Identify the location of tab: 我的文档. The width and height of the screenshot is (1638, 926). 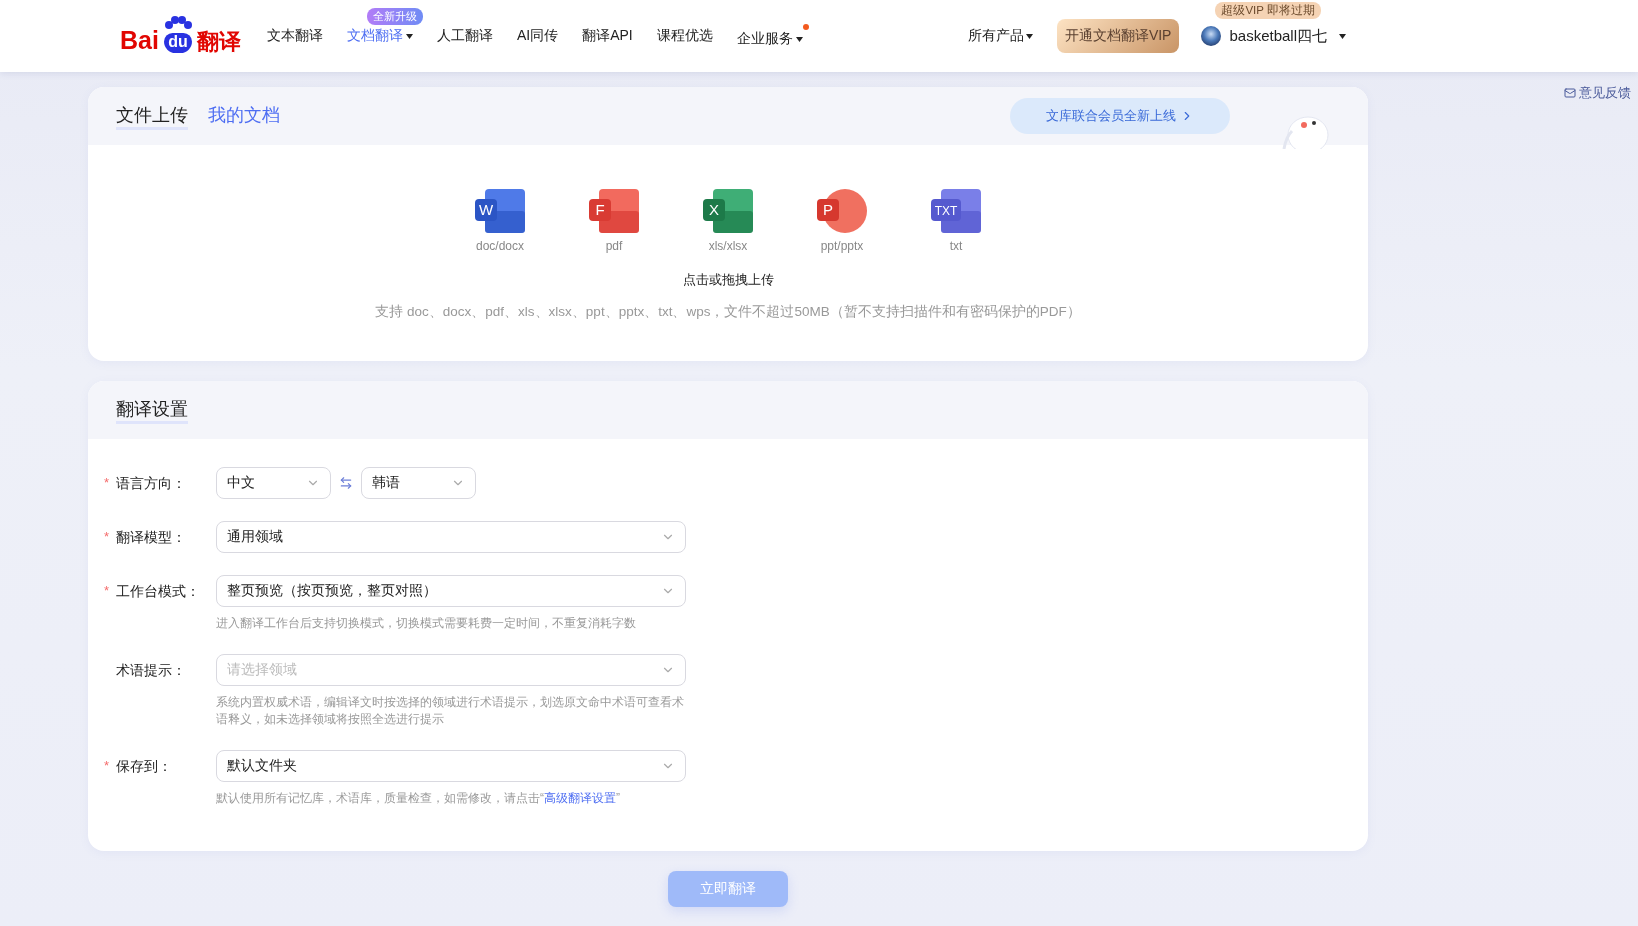
(244, 116).